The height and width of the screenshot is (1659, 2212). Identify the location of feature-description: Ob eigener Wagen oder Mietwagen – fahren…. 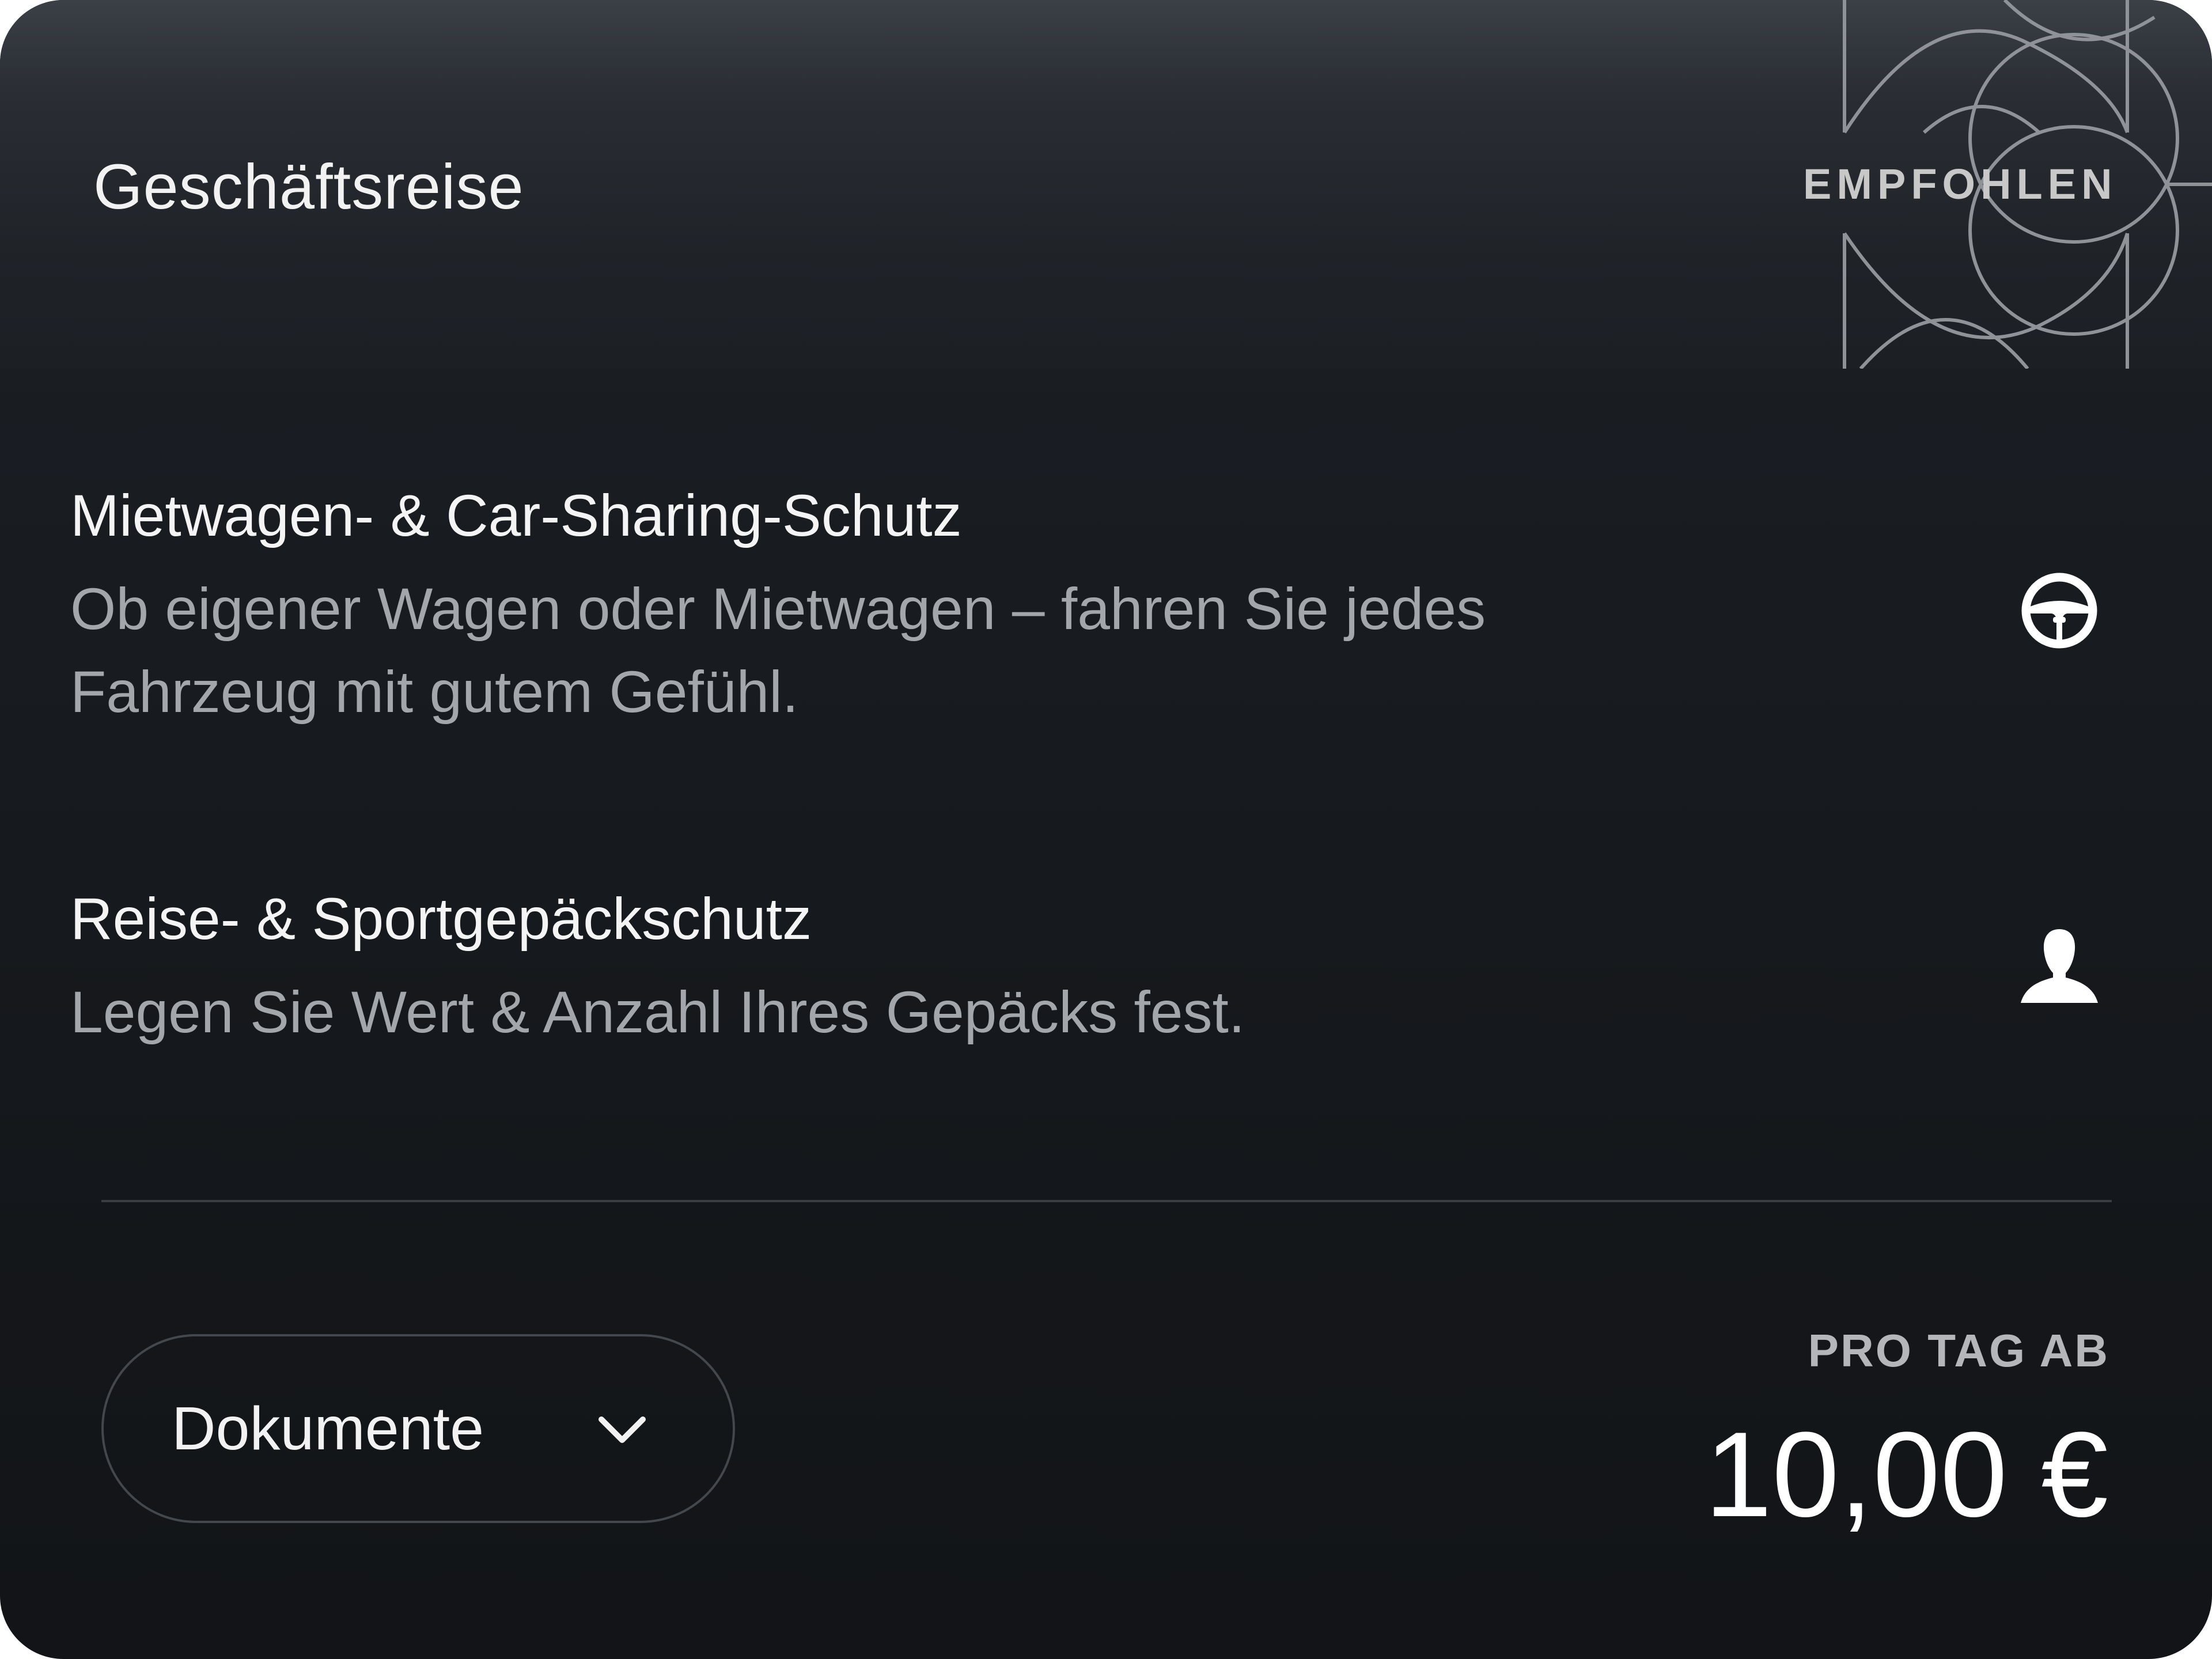
(778, 650).